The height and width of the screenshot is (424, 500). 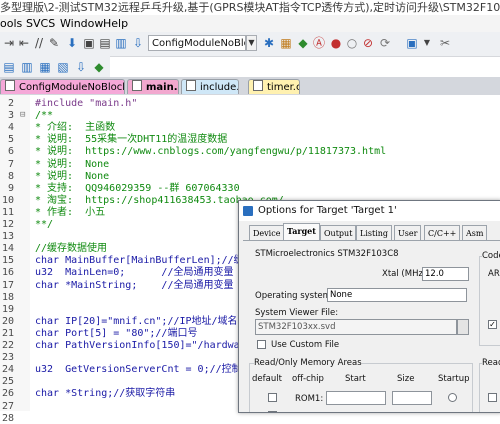 I want to click on code-line: u32 GetVersionServerCnt = 0;//控制, so click(x=138, y=370).